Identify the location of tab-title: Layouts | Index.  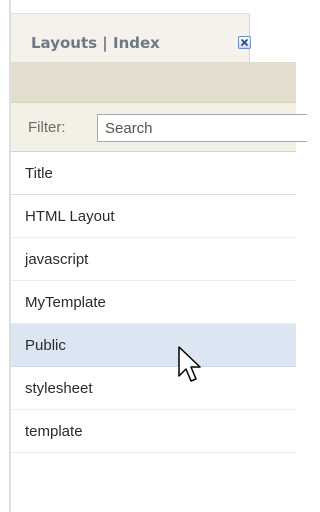
(95, 43).